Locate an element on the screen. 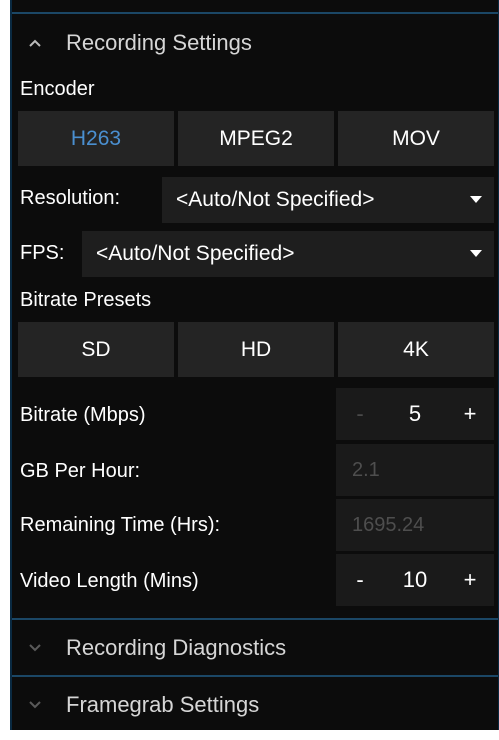 This screenshot has width=499, height=740. remaining-time-value: 1695.24 is located at coordinates (415, 525).